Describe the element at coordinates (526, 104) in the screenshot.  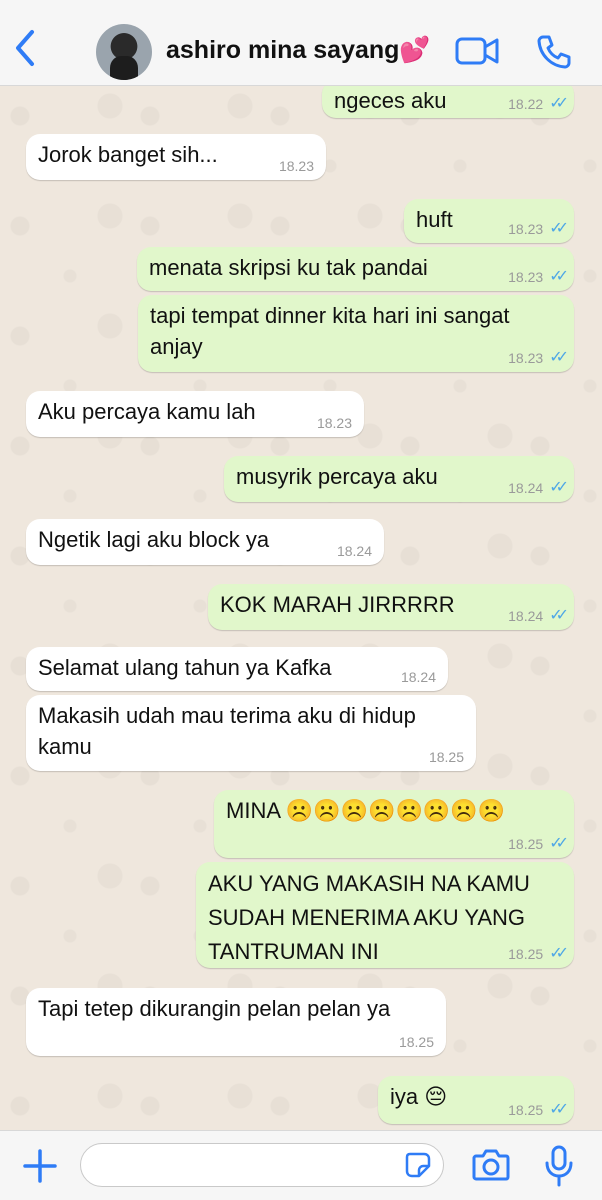
I see `message-time: 18.22` at that location.